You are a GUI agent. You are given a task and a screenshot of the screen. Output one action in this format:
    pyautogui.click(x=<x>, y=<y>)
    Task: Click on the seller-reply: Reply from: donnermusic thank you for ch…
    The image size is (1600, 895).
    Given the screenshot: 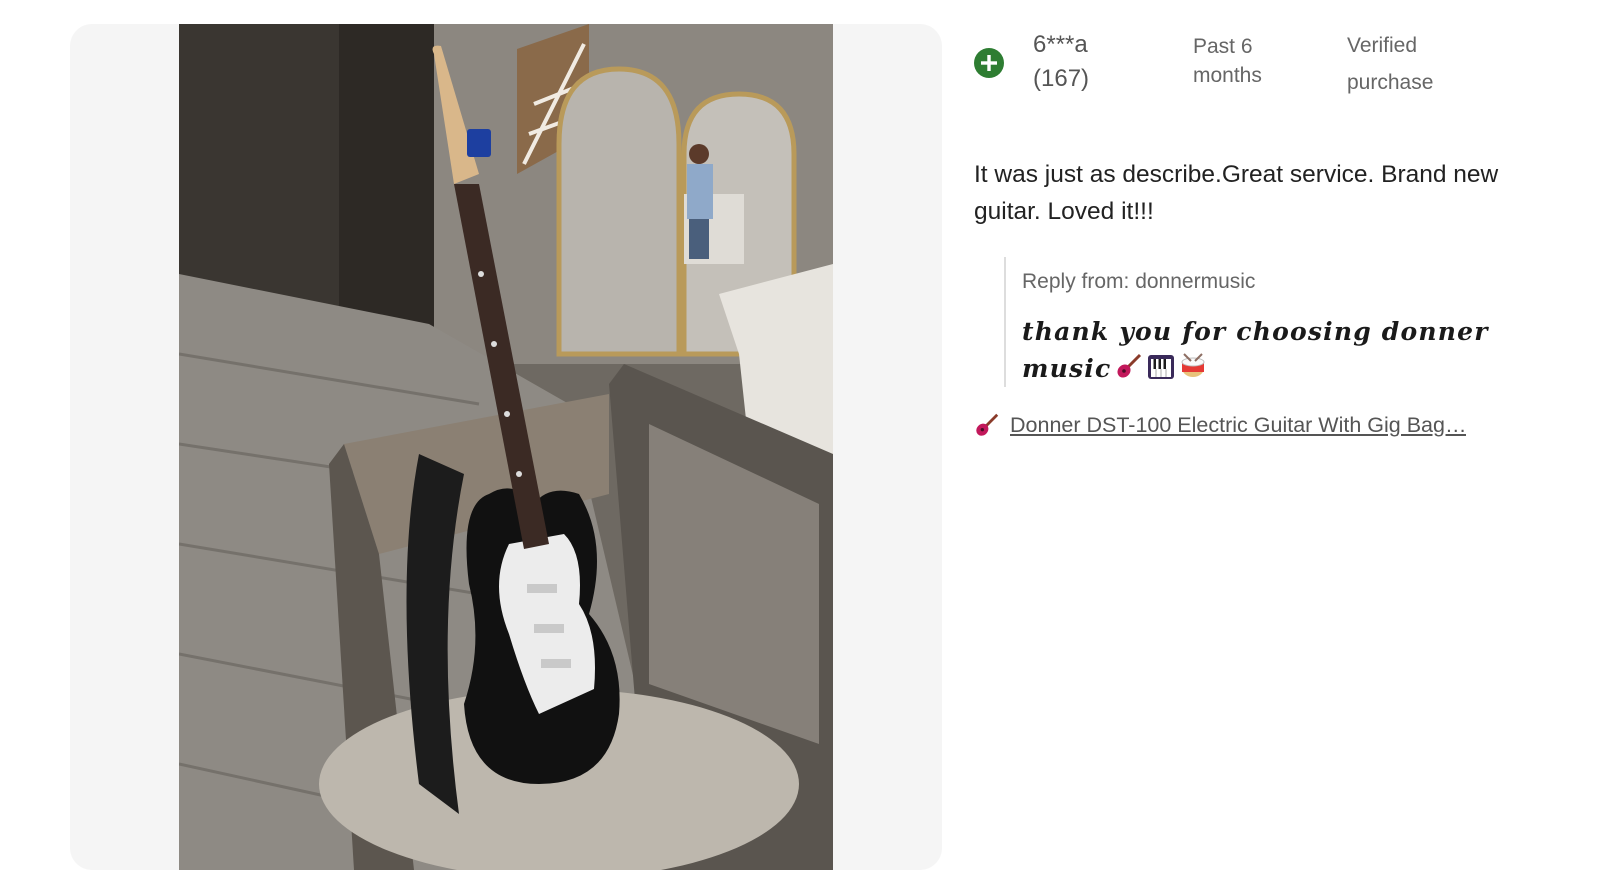 What is the action you would take?
    pyautogui.click(x=1284, y=322)
    